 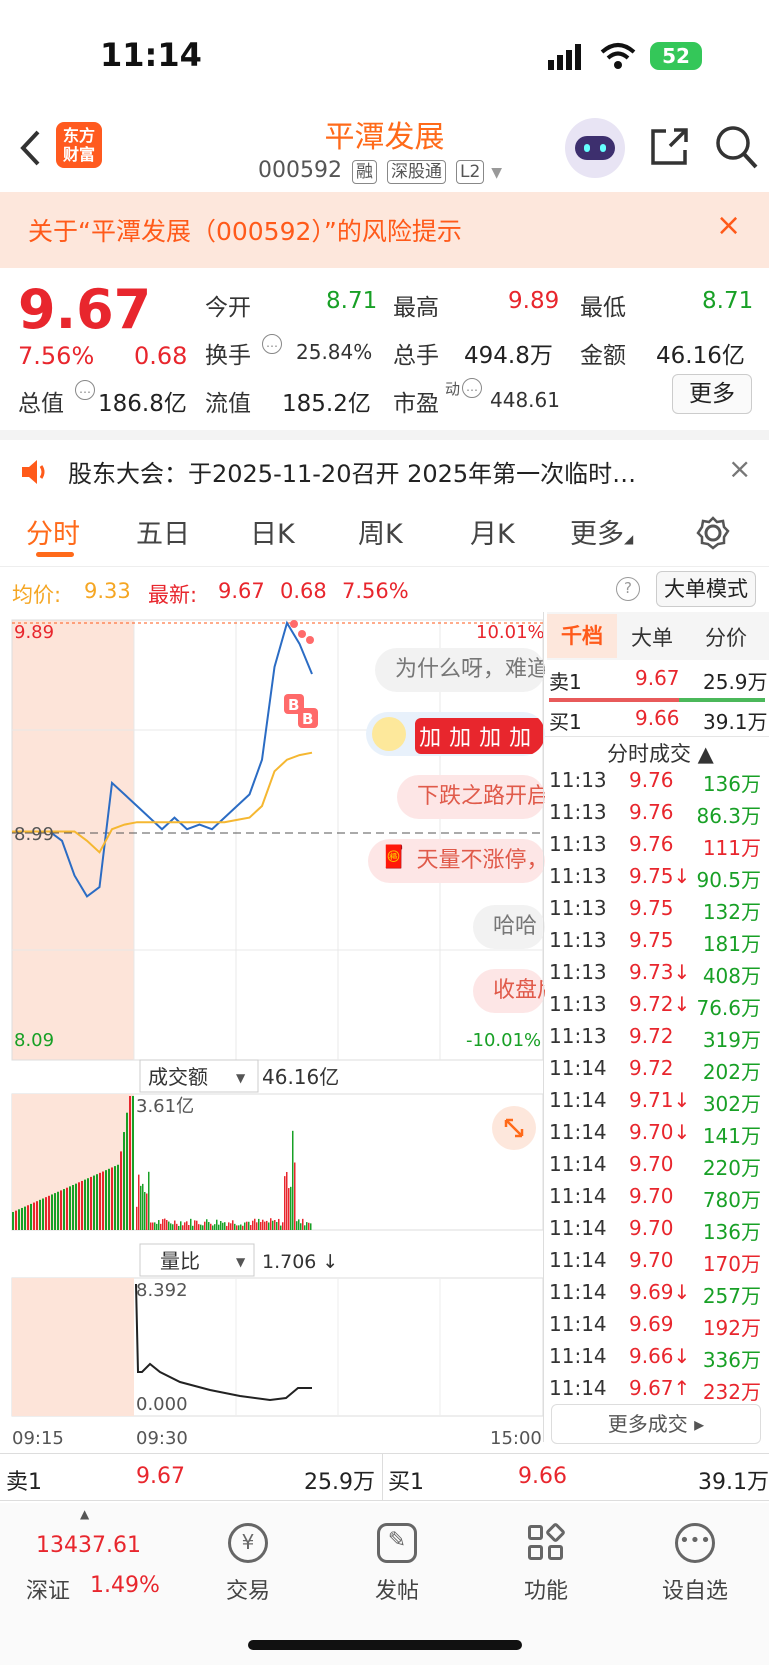 I want to click on trade-row: 11:13 9.75 181万, so click(x=655, y=944).